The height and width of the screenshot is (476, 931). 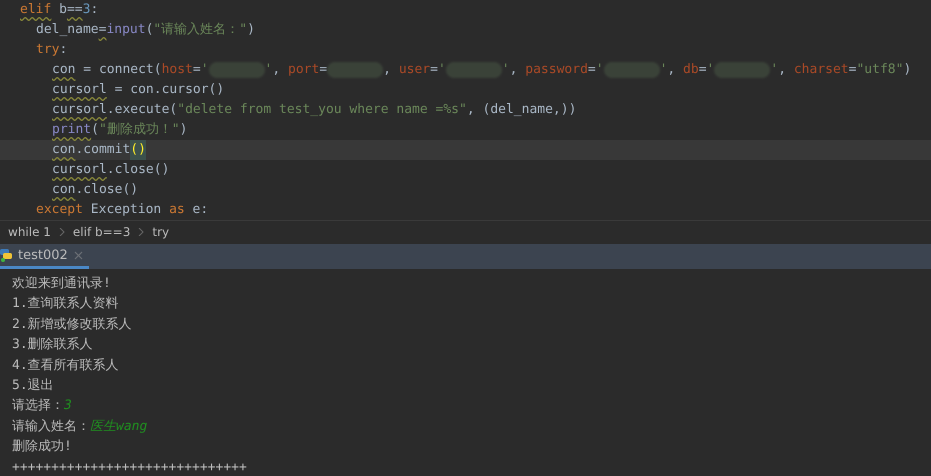 What do you see at coordinates (101, 232) in the screenshot?
I see `breadcrumb-item: elif b==3` at bounding box center [101, 232].